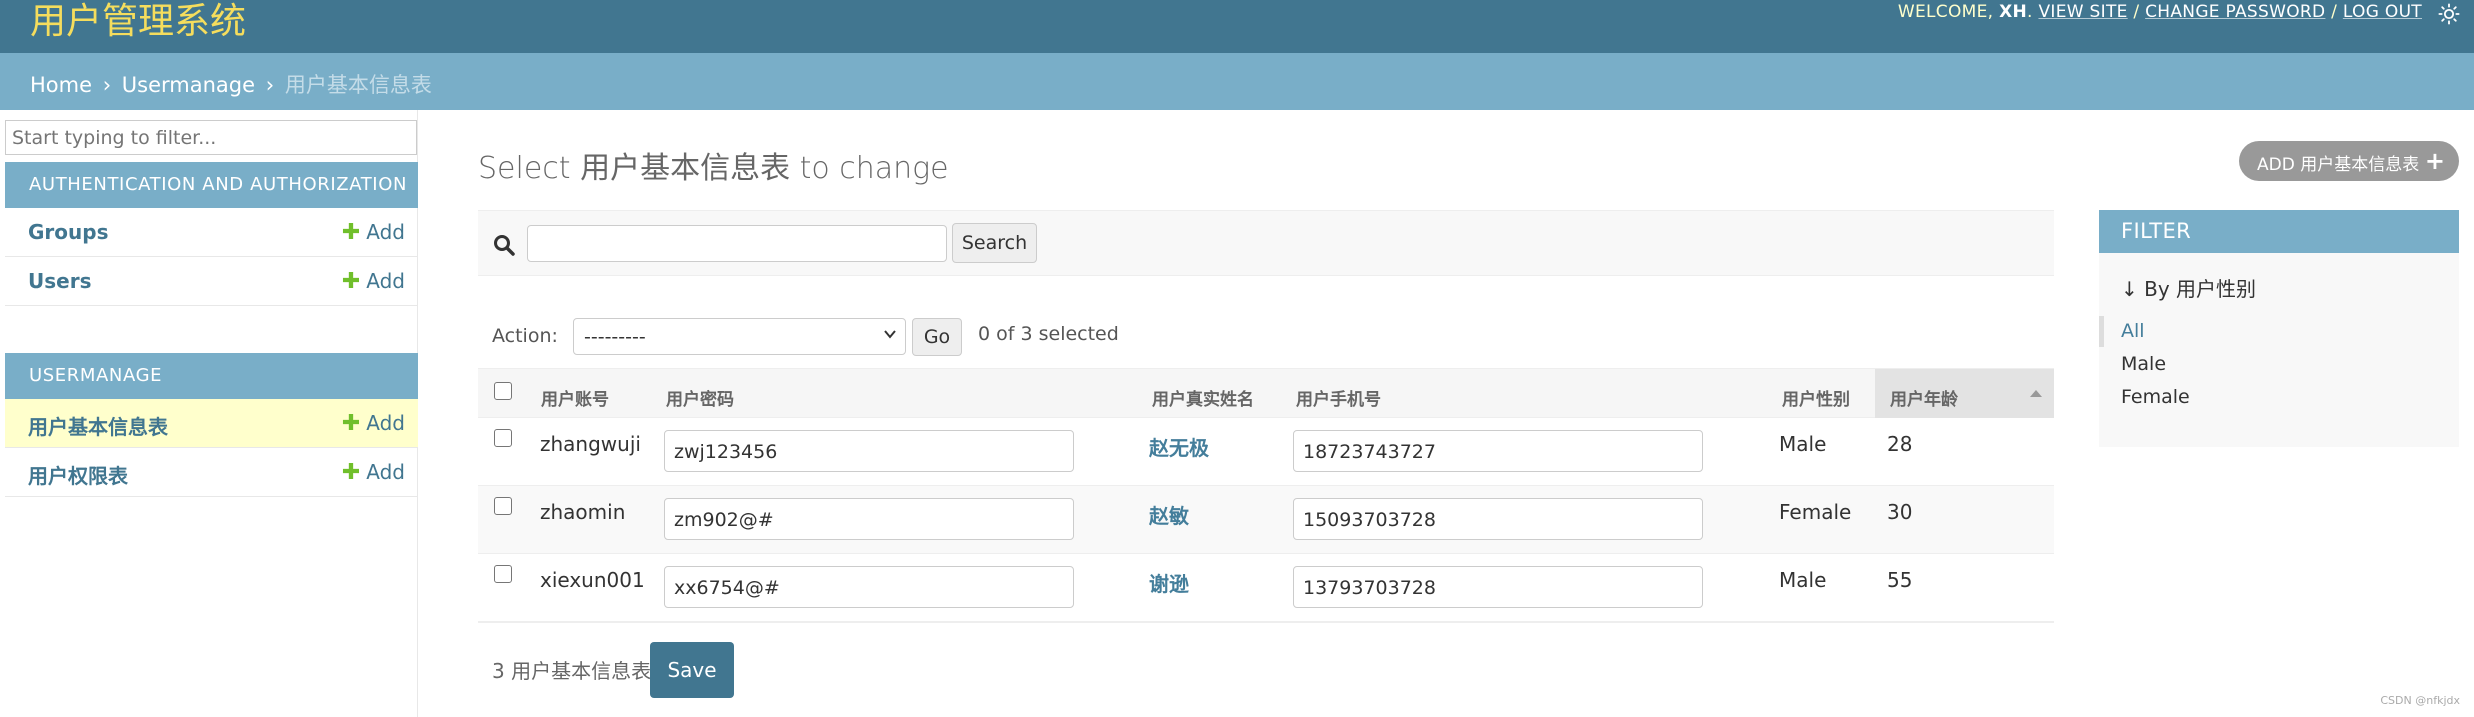 The image size is (2474, 717). Describe the element at coordinates (2155, 397) in the screenshot. I see `filter-option-female: Female` at that location.